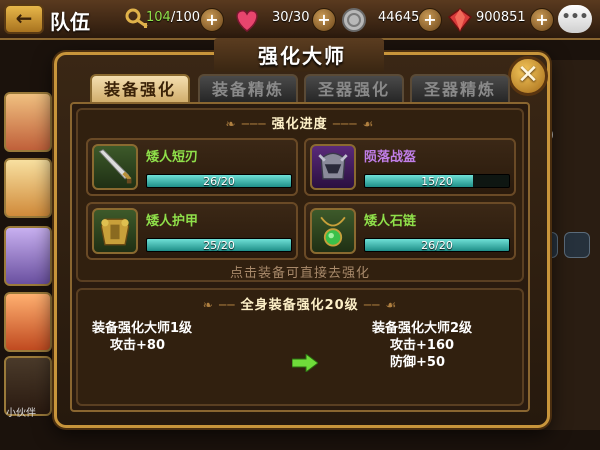 The image size is (600, 450). Describe the element at coordinates (248, 124) in the screenshot. I see `ornament-left-icon: ❧ ───` at that location.